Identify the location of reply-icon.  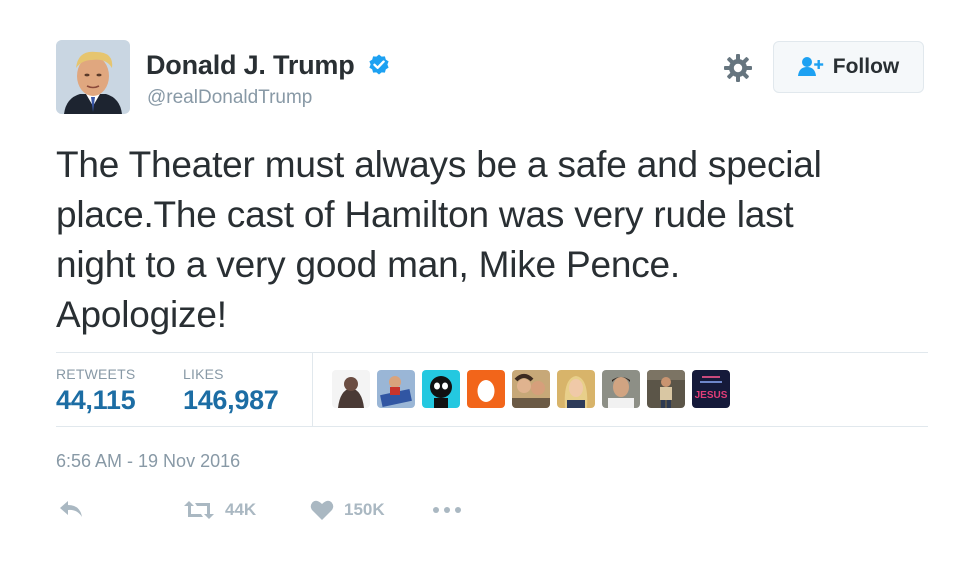
(71, 509).